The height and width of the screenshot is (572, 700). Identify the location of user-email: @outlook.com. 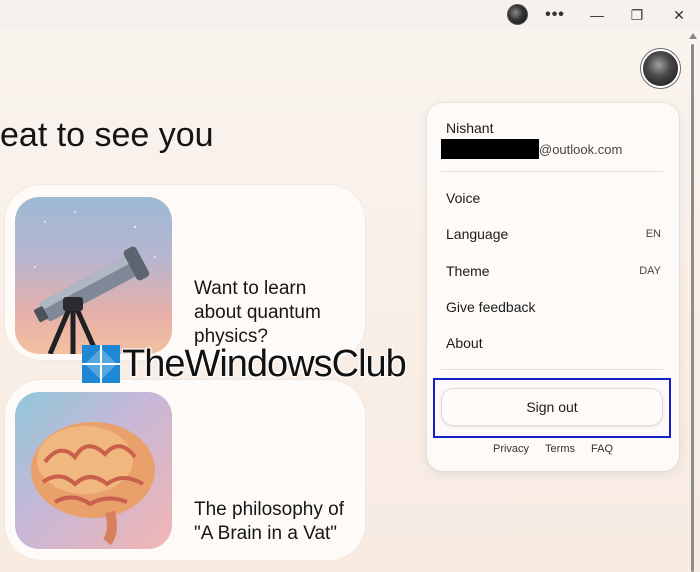
(531, 149).